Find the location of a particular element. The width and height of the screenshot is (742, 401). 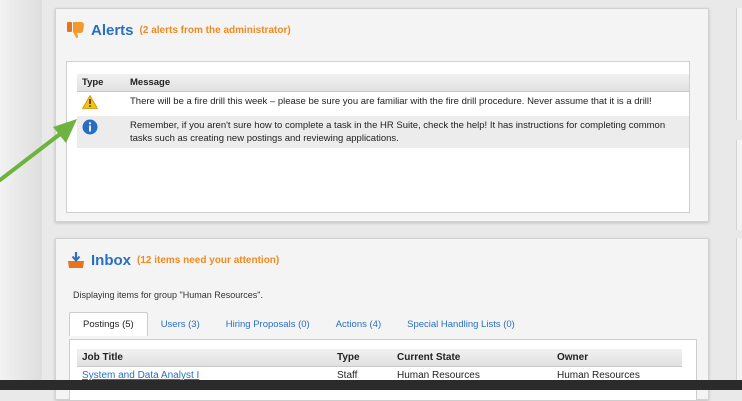

info-icon is located at coordinates (90, 128).